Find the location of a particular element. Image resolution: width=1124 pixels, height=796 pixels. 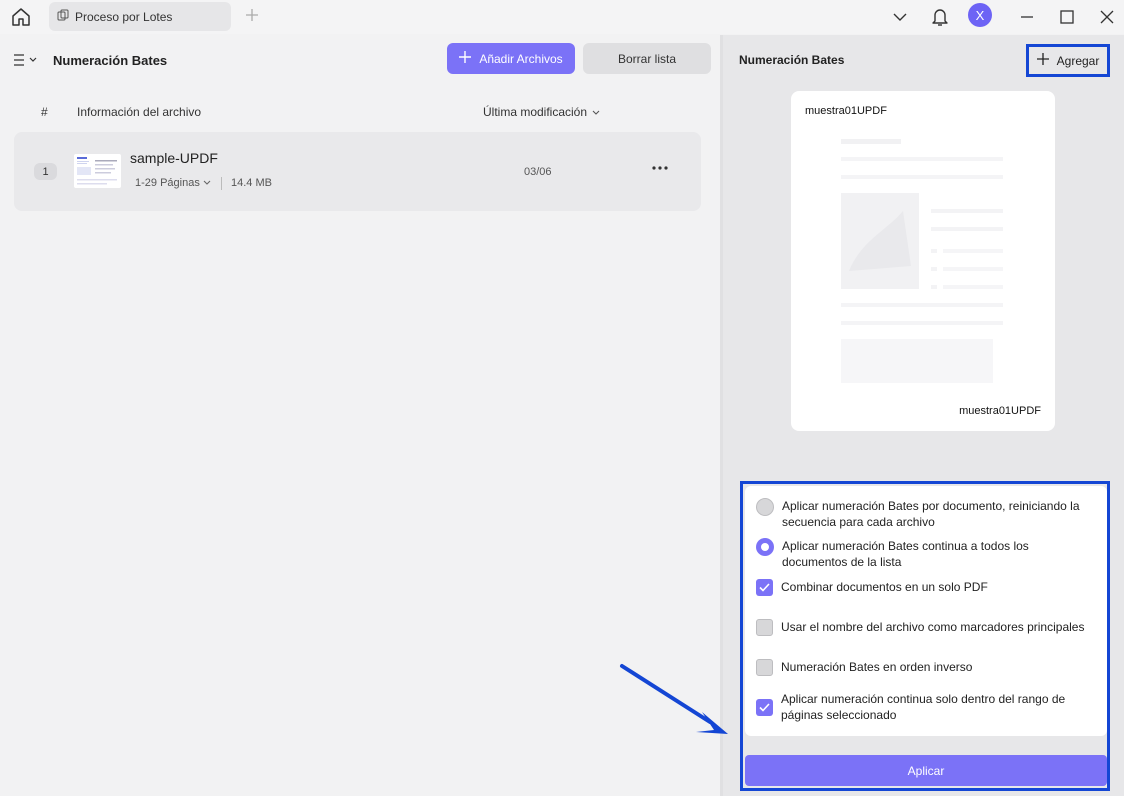

checkbox-page-range-continuous is located at coordinates (764, 707).